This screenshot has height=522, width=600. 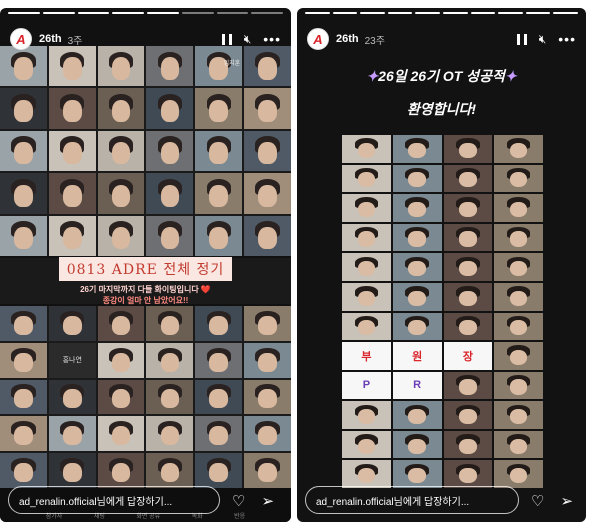 I want to click on story-progress-bar, so click(x=441, y=13).